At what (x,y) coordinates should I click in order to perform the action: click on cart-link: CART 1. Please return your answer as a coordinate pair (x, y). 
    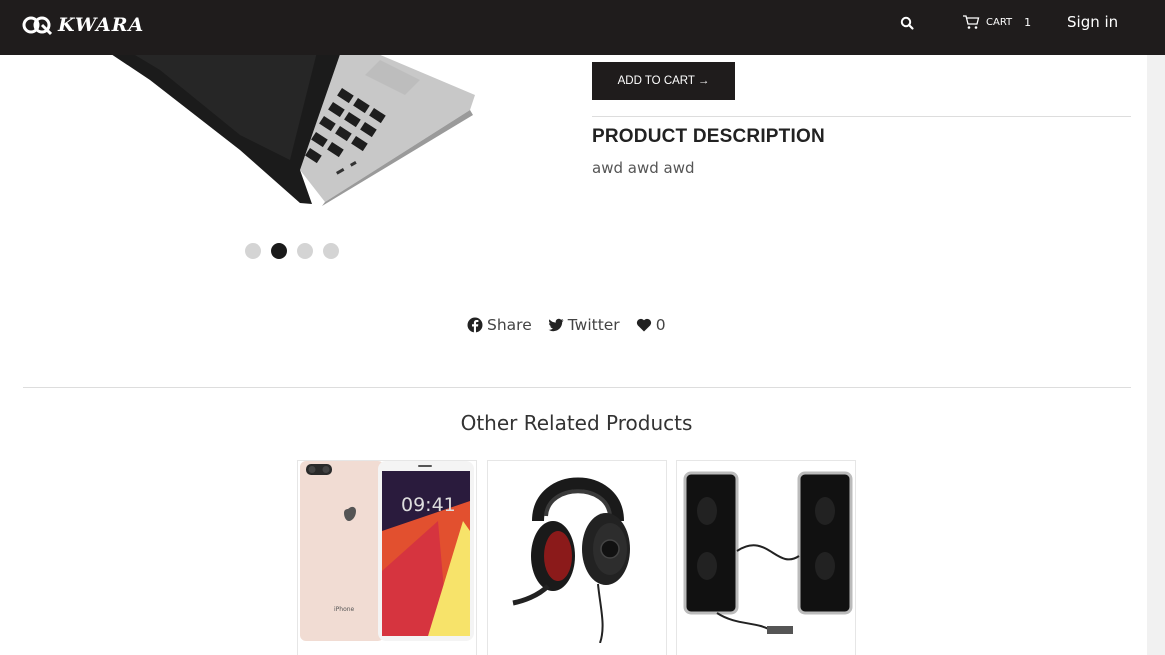
    Looking at the image, I should click on (996, 22).